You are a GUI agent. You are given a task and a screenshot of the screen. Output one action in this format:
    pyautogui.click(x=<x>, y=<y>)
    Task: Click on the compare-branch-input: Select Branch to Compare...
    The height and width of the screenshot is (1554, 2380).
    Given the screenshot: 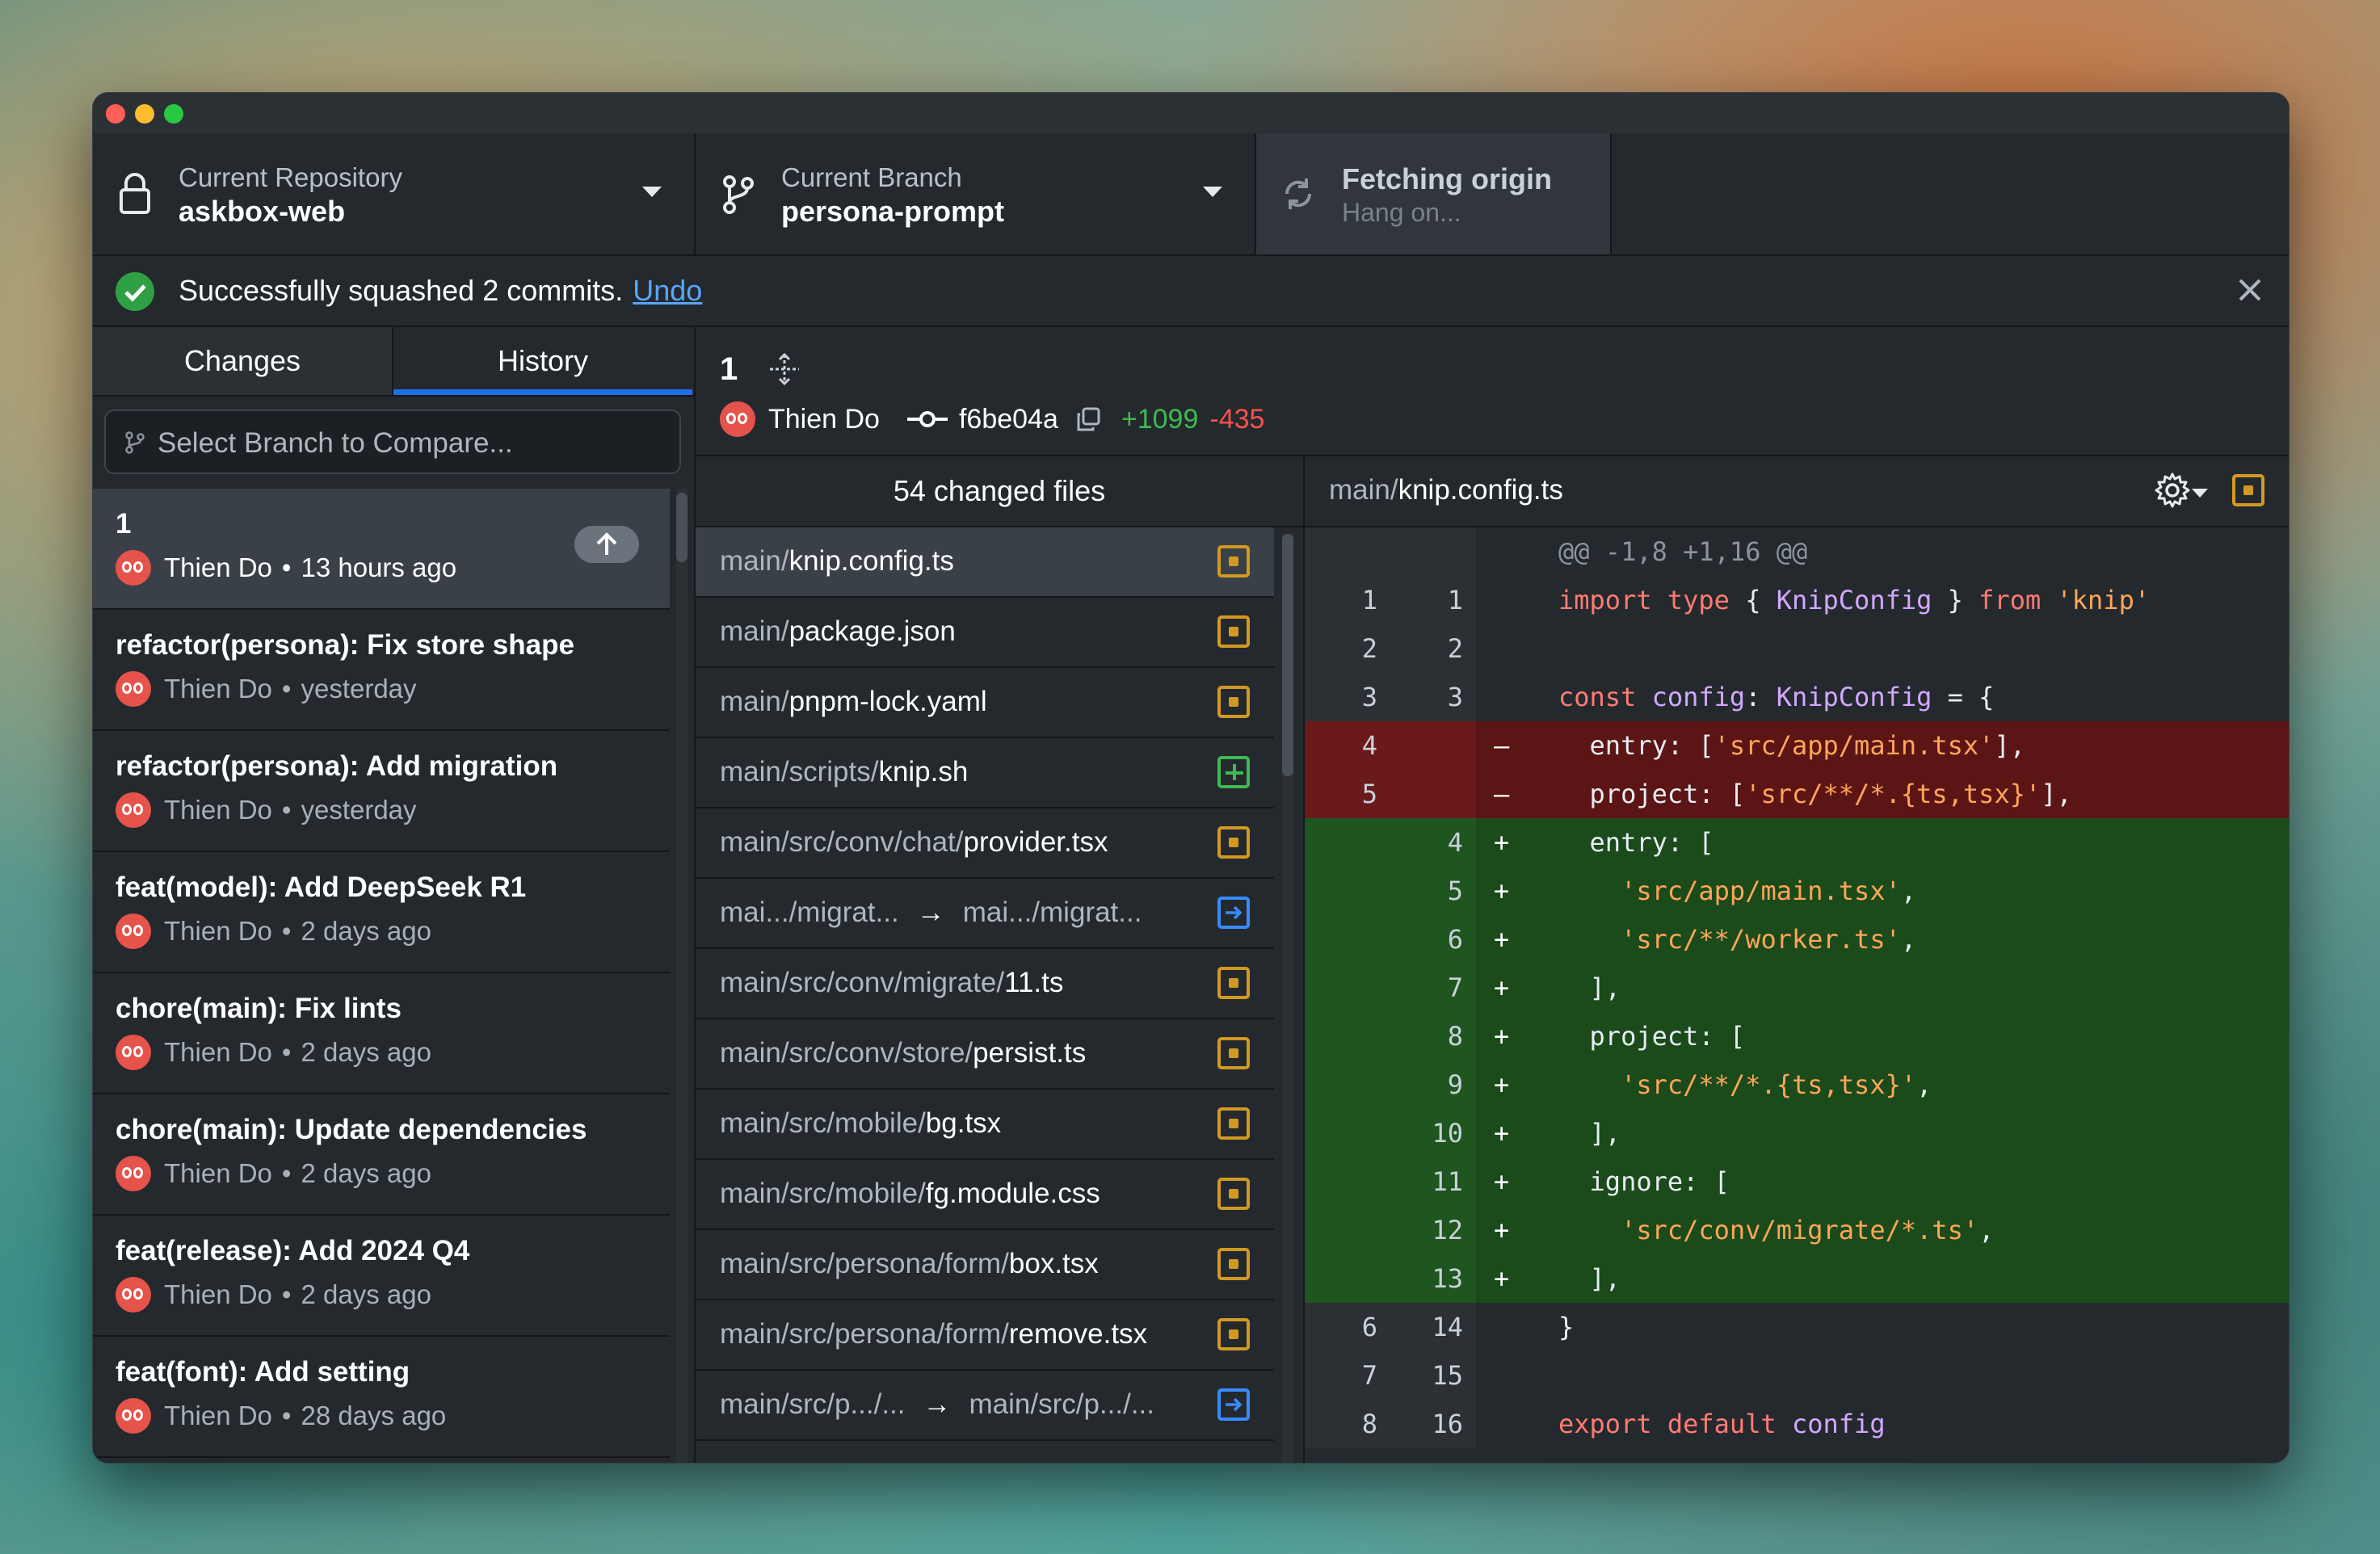 What is the action you would take?
    pyautogui.click(x=392, y=442)
    